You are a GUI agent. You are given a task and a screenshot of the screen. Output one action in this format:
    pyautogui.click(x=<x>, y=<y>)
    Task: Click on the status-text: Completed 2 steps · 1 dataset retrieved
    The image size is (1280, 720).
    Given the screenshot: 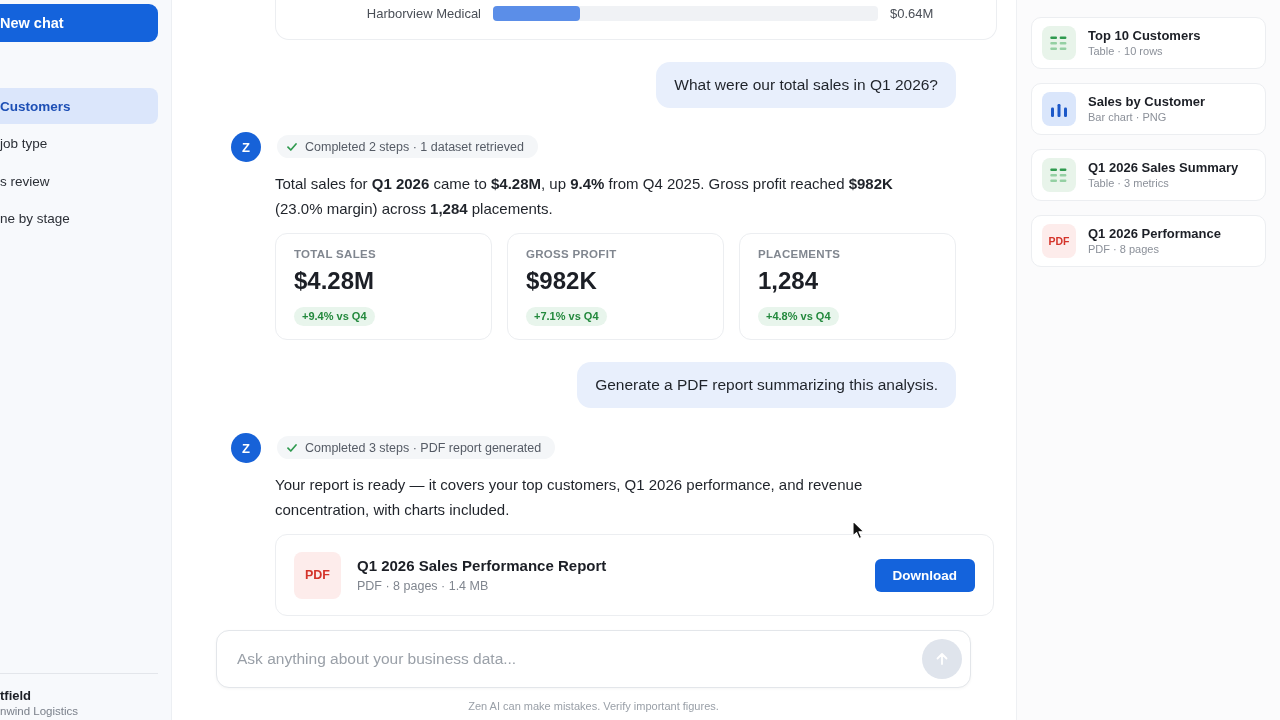 What is the action you would take?
    pyautogui.click(x=414, y=146)
    